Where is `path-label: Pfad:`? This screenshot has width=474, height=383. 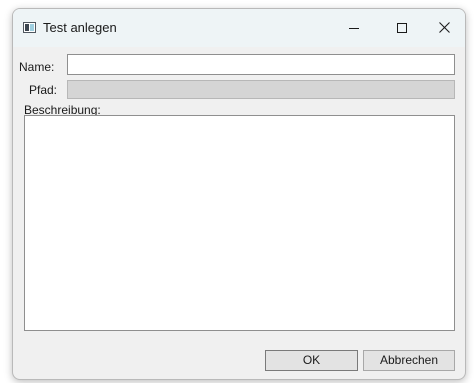 path-label: Pfad: is located at coordinates (43, 90).